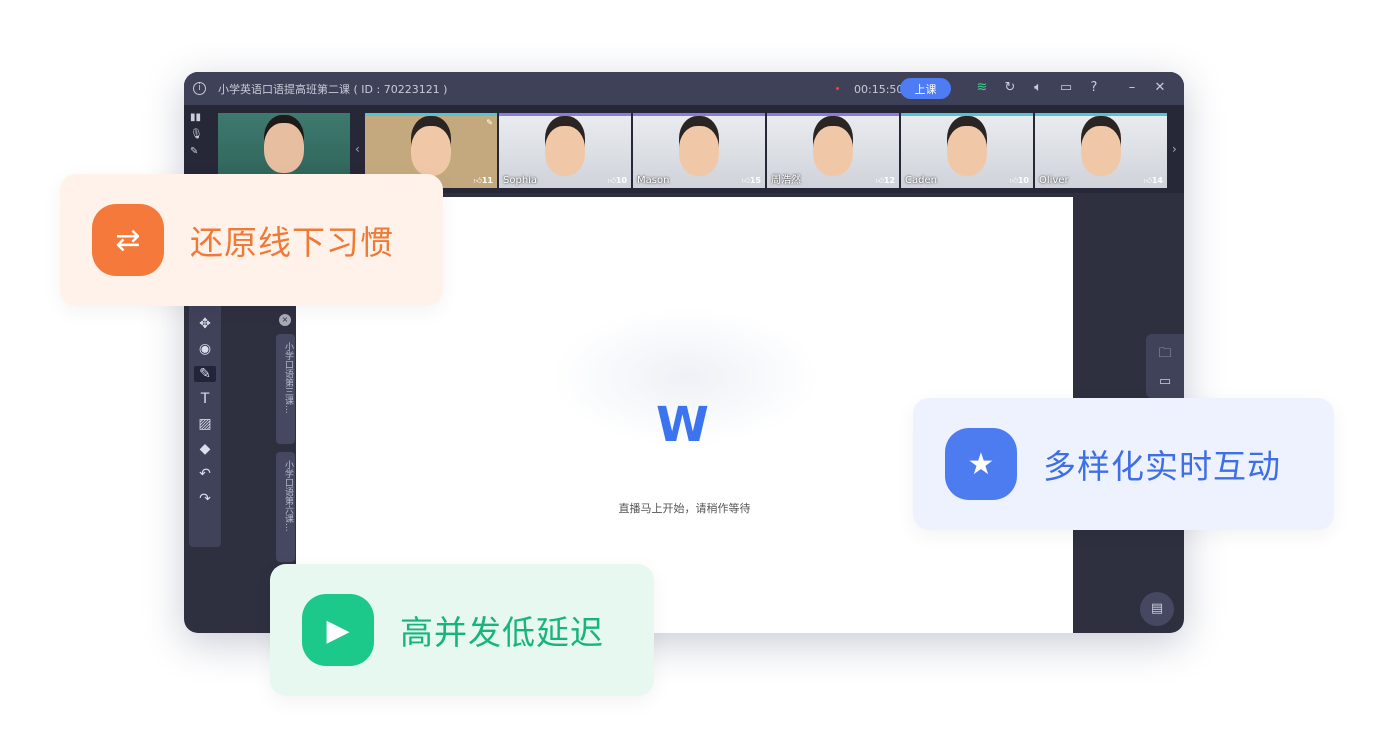  I want to click on likes-count: 👍︎15, so click(751, 180).